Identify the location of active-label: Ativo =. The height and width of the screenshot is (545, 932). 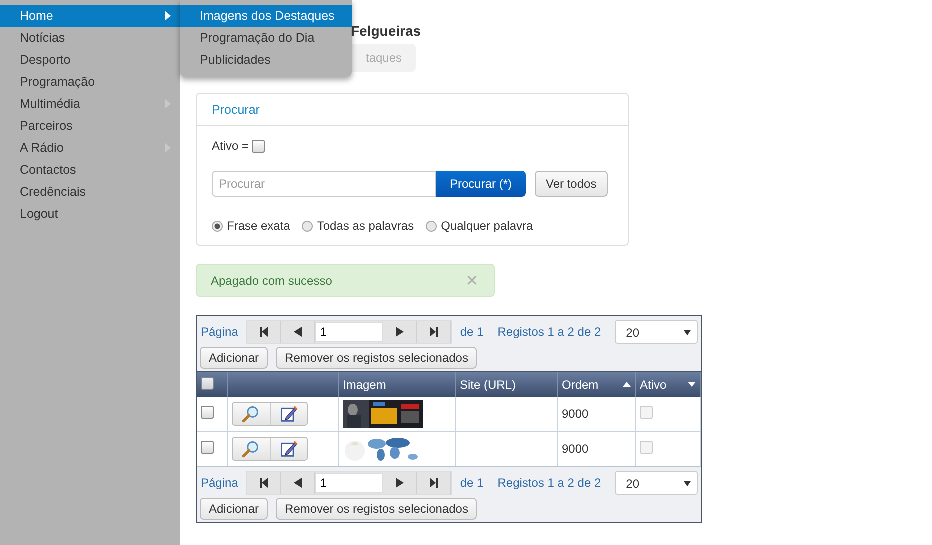
(231, 146).